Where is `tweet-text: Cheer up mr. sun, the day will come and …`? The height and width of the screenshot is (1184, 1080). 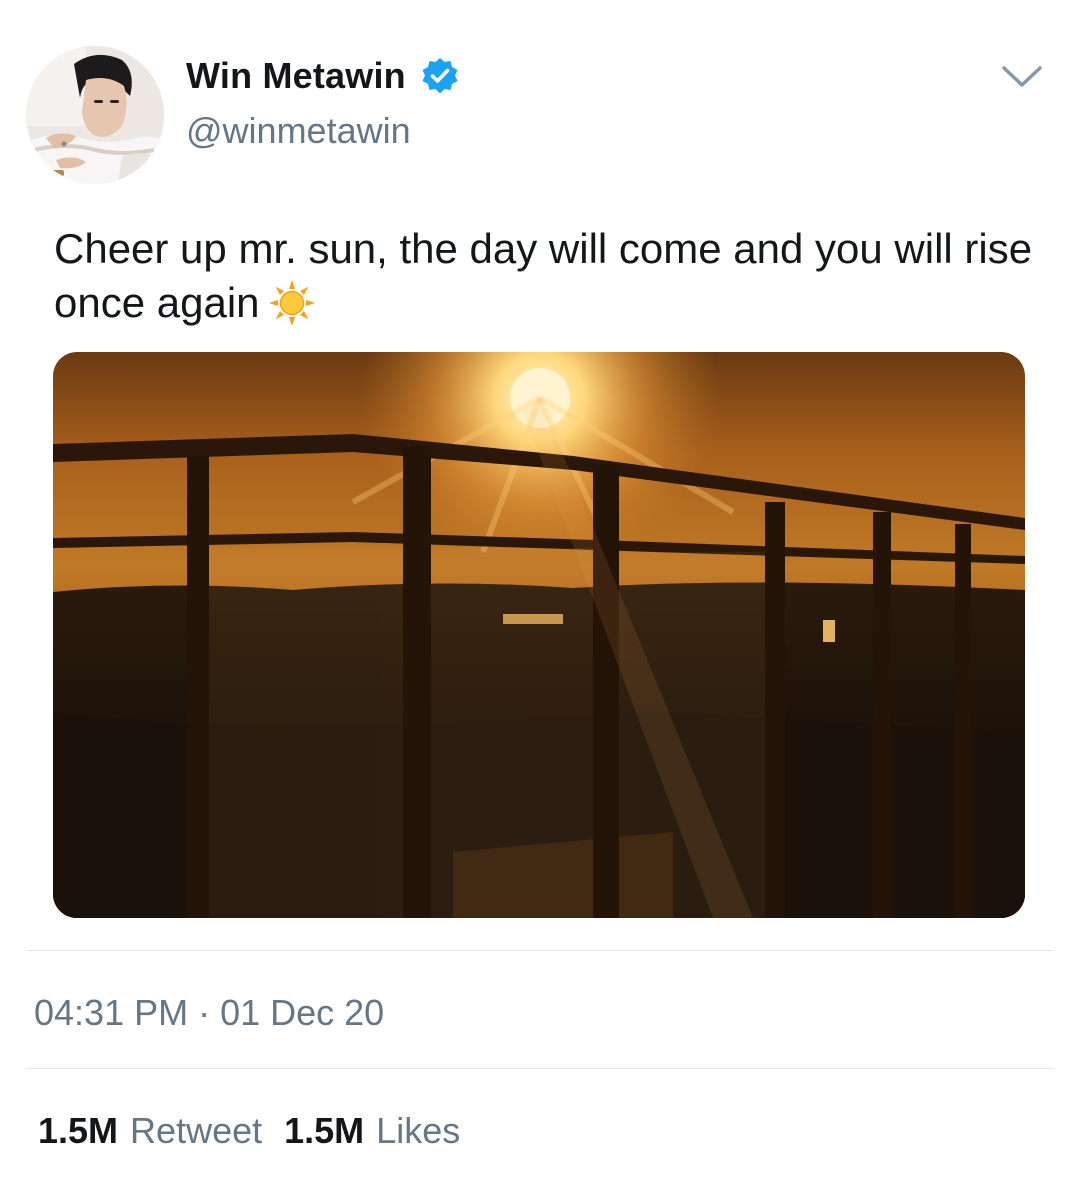 tweet-text: Cheer up mr. sun, the day will come and … is located at coordinates (549, 276).